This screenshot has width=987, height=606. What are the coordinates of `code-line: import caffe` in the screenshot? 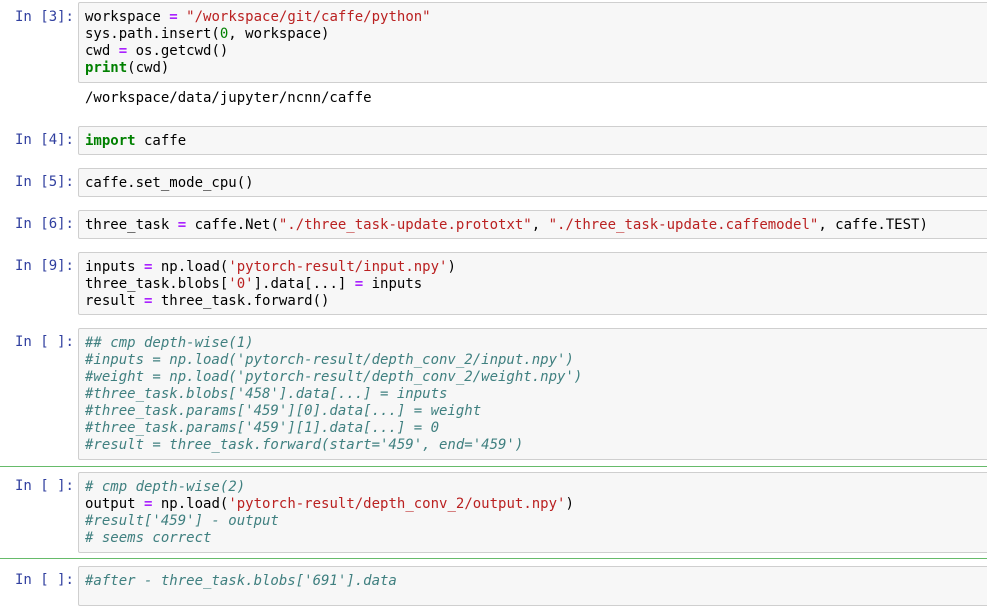 It's located at (536, 141).